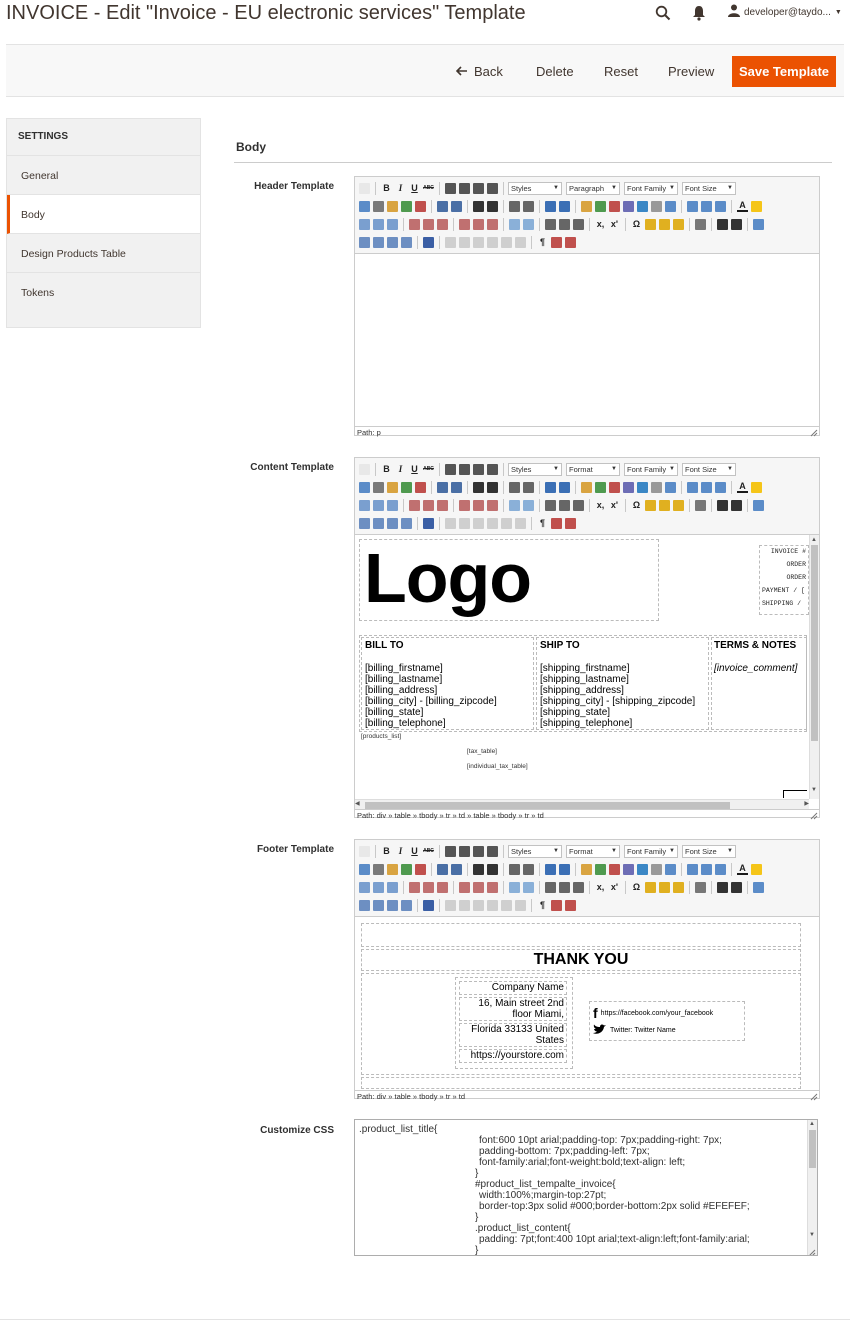 The height and width of the screenshot is (1325, 850). What do you see at coordinates (456, 206) in the screenshot?
I see `replace-icon` at bounding box center [456, 206].